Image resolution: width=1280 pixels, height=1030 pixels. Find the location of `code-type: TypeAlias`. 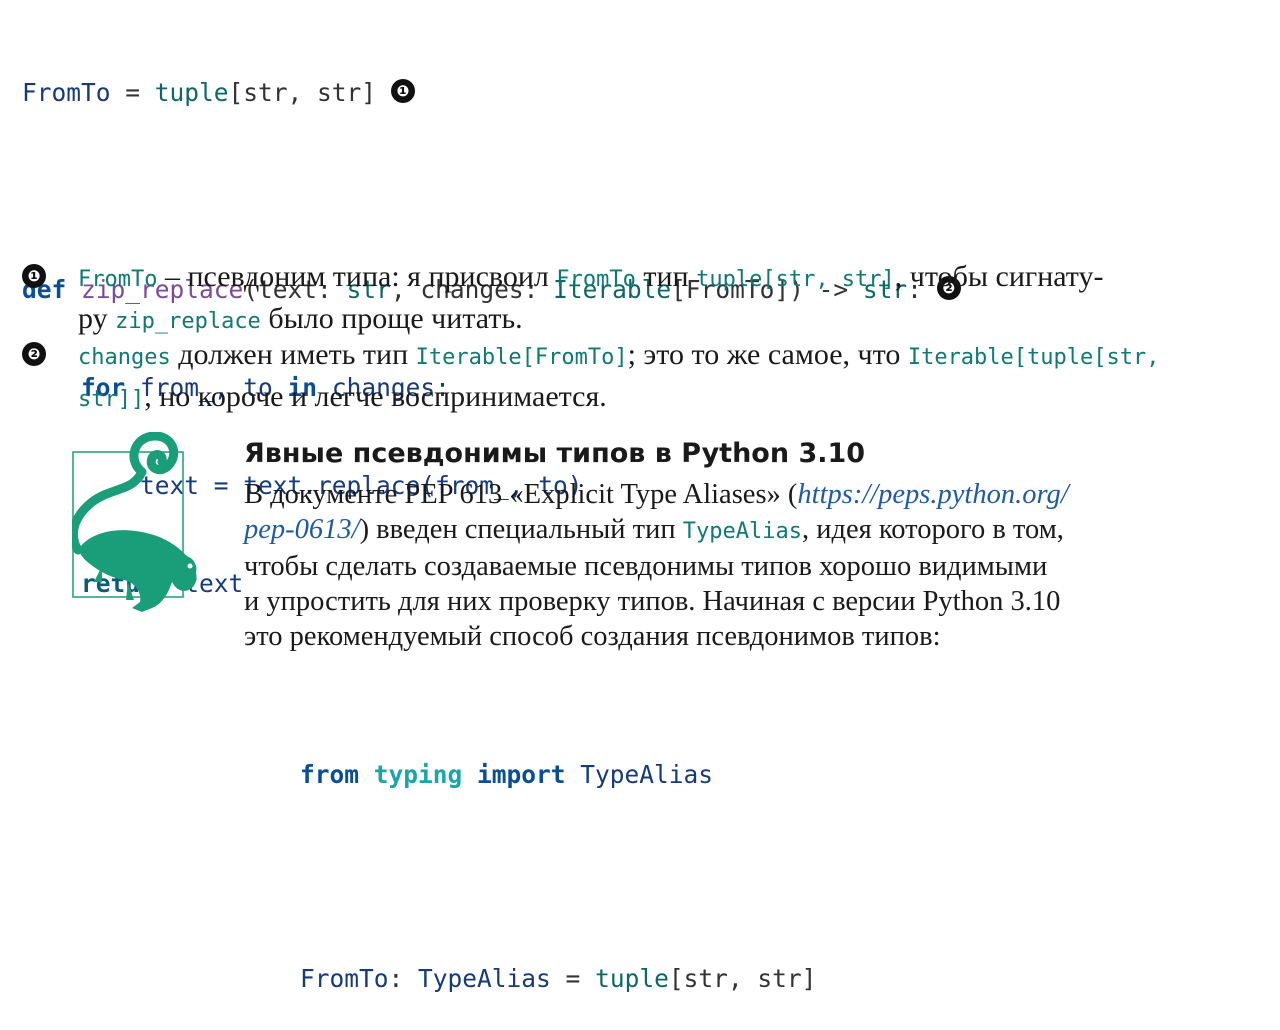

code-type: TypeAlias is located at coordinates (484, 978).